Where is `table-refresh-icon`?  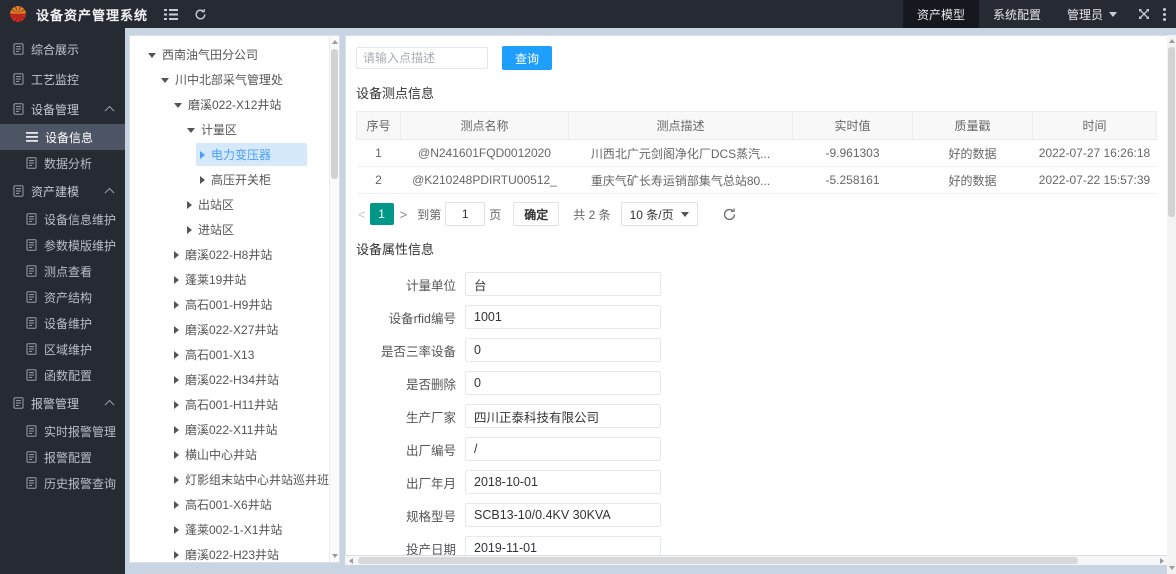
table-refresh-icon is located at coordinates (729, 214).